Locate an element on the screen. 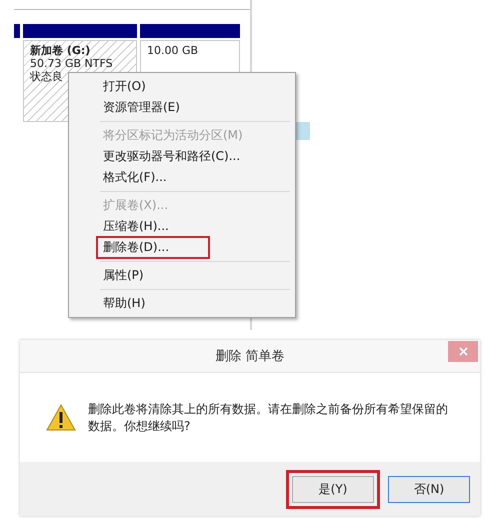 Image resolution: width=500 pixels, height=532 pixels. volume-status: 状态良 is located at coordinates (46, 76).